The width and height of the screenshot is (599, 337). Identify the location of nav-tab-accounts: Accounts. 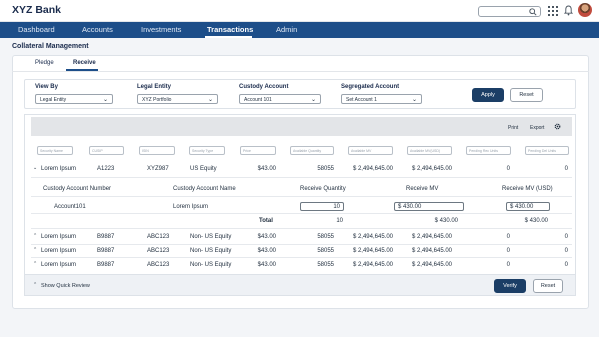
(97, 29).